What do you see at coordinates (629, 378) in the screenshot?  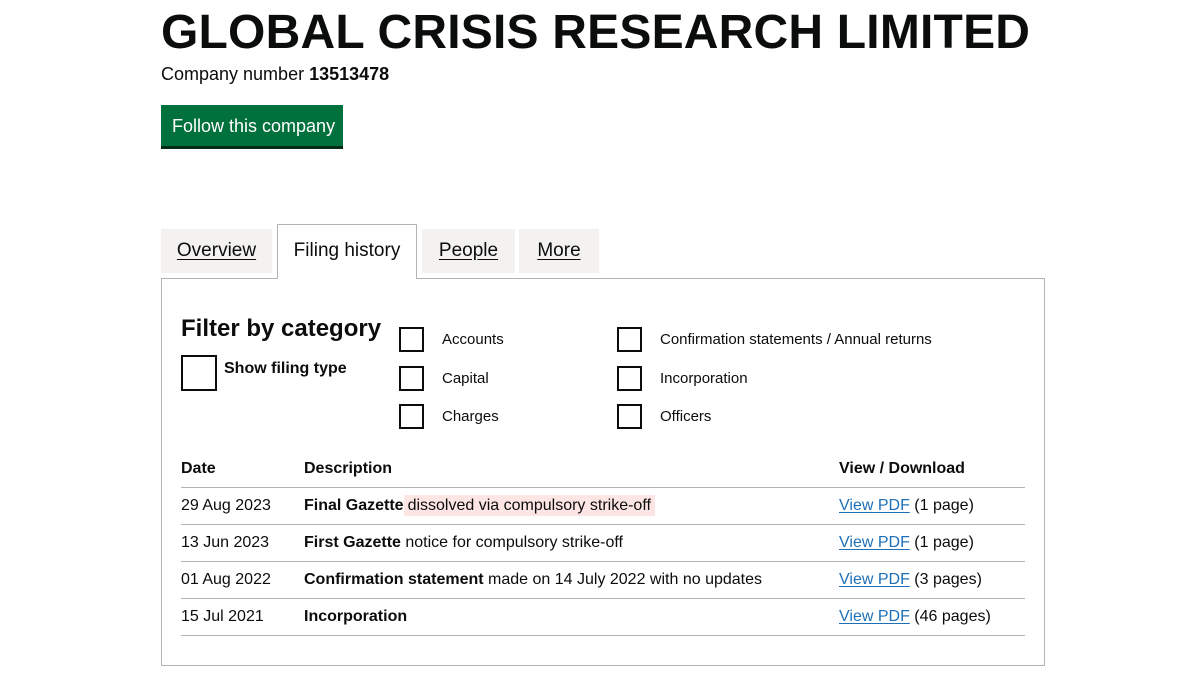 I see `category-incorporation-checkbox` at bounding box center [629, 378].